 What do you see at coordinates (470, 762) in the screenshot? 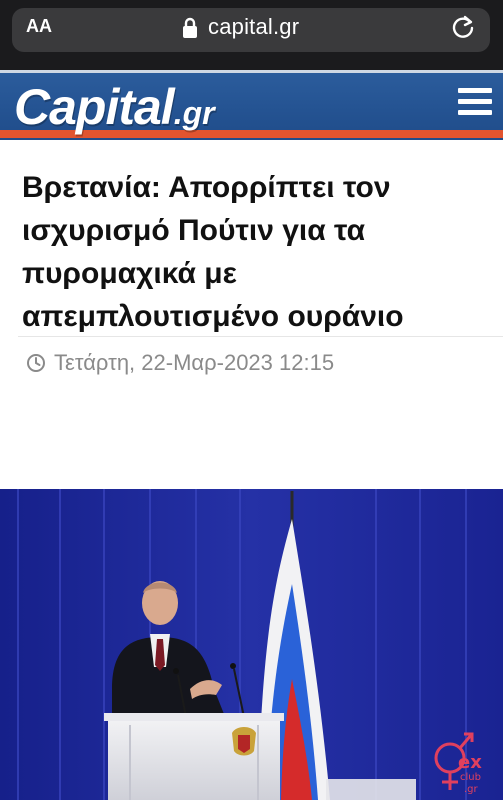
I see `svg-text: ex` at bounding box center [470, 762].